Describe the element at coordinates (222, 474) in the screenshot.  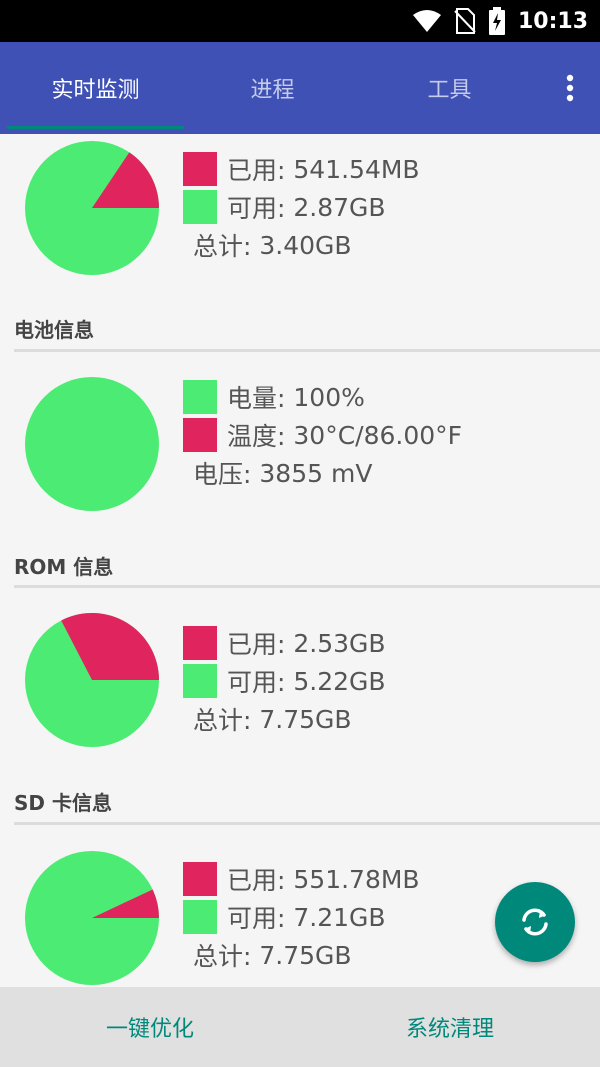
I see `battery-voltage-label: 电压:` at that location.